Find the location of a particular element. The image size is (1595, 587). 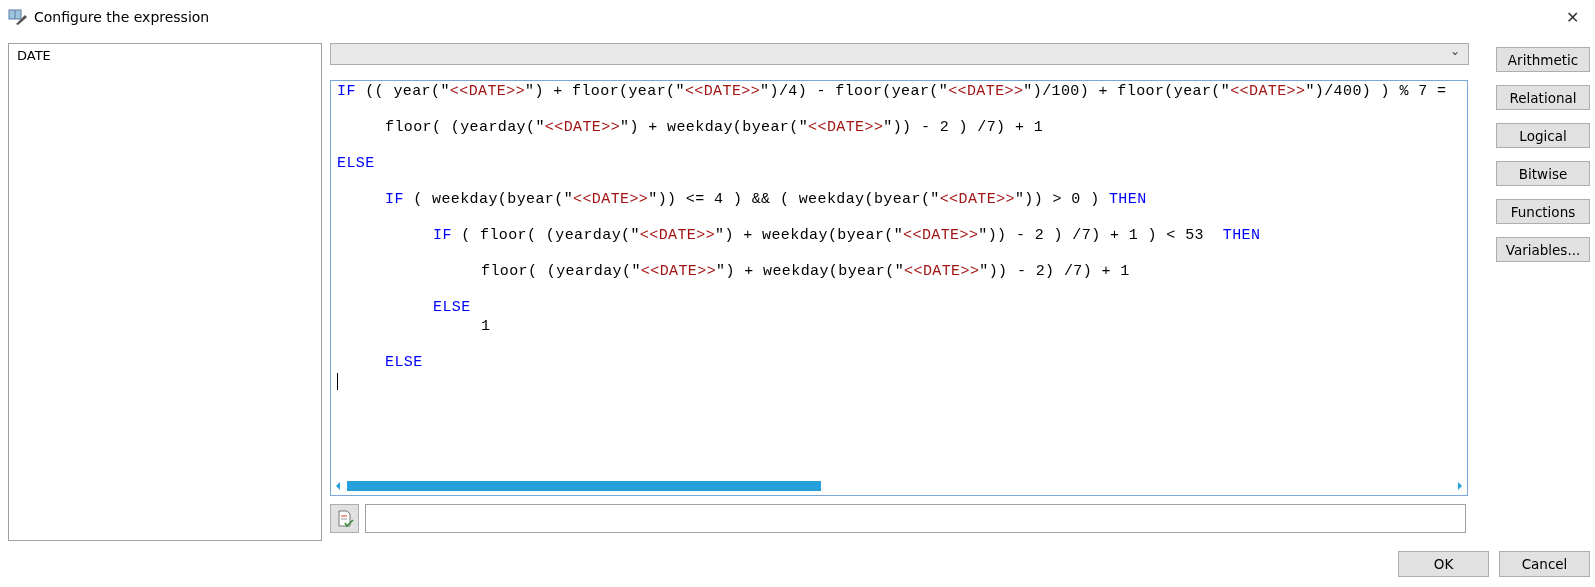

validate-button is located at coordinates (344, 518).